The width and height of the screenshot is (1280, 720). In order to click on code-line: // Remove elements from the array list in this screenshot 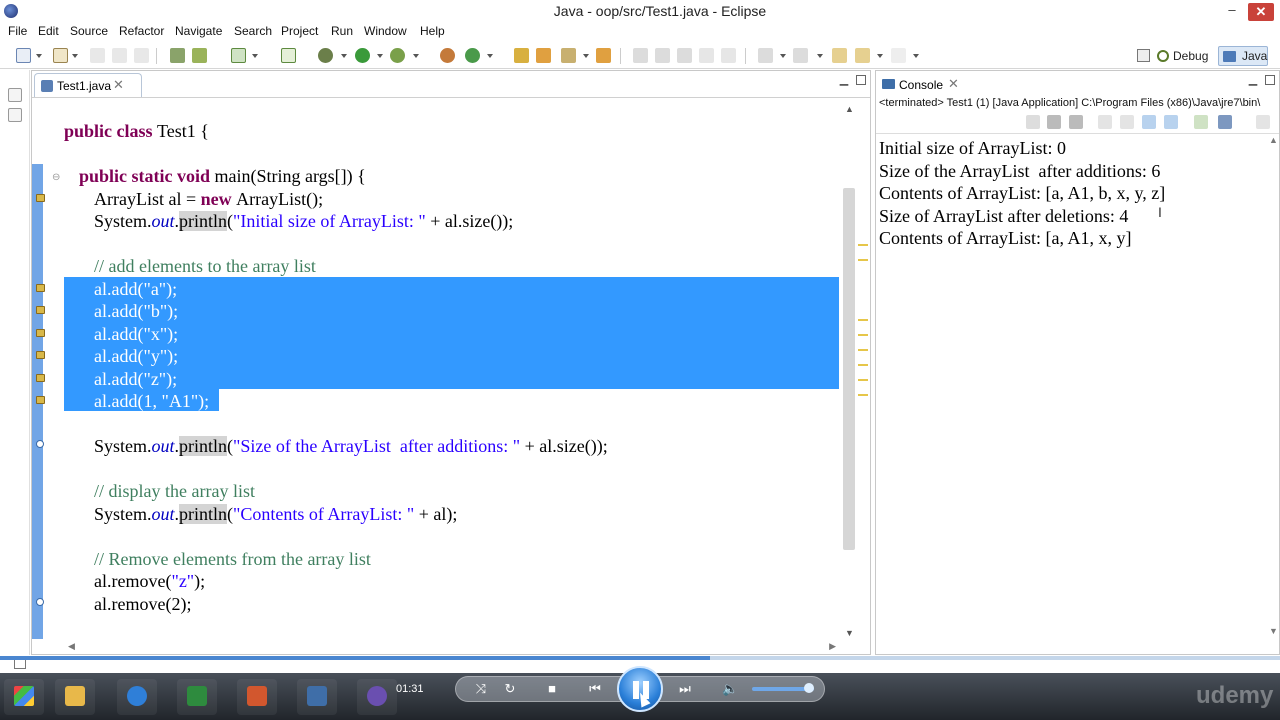, I will do `click(232, 559)`.